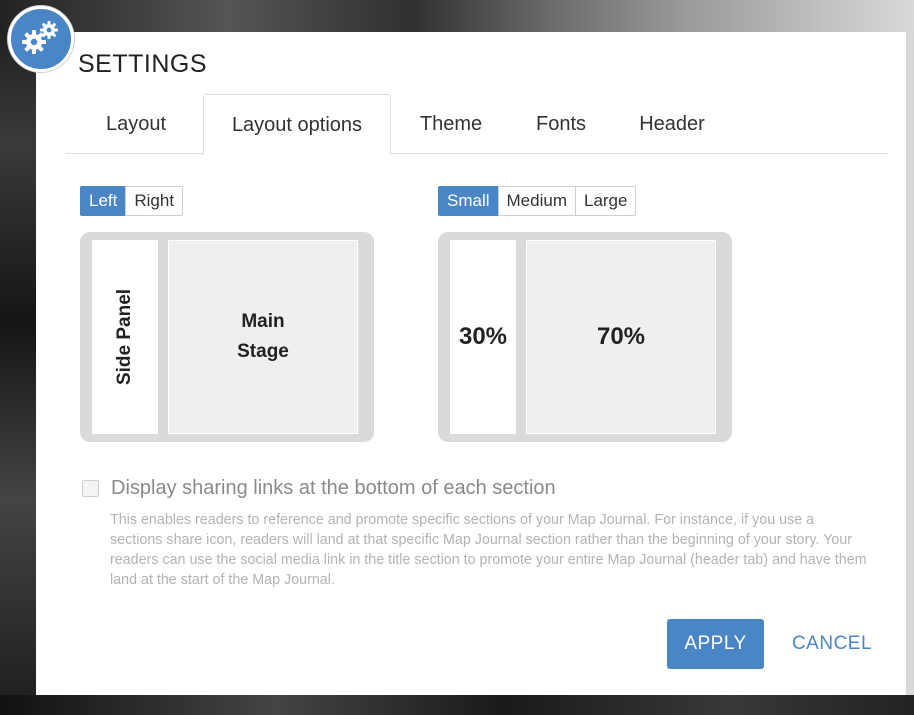  Describe the element at coordinates (263, 321) in the screenshot. I see `main-stage-label-line1: Main` at that location.